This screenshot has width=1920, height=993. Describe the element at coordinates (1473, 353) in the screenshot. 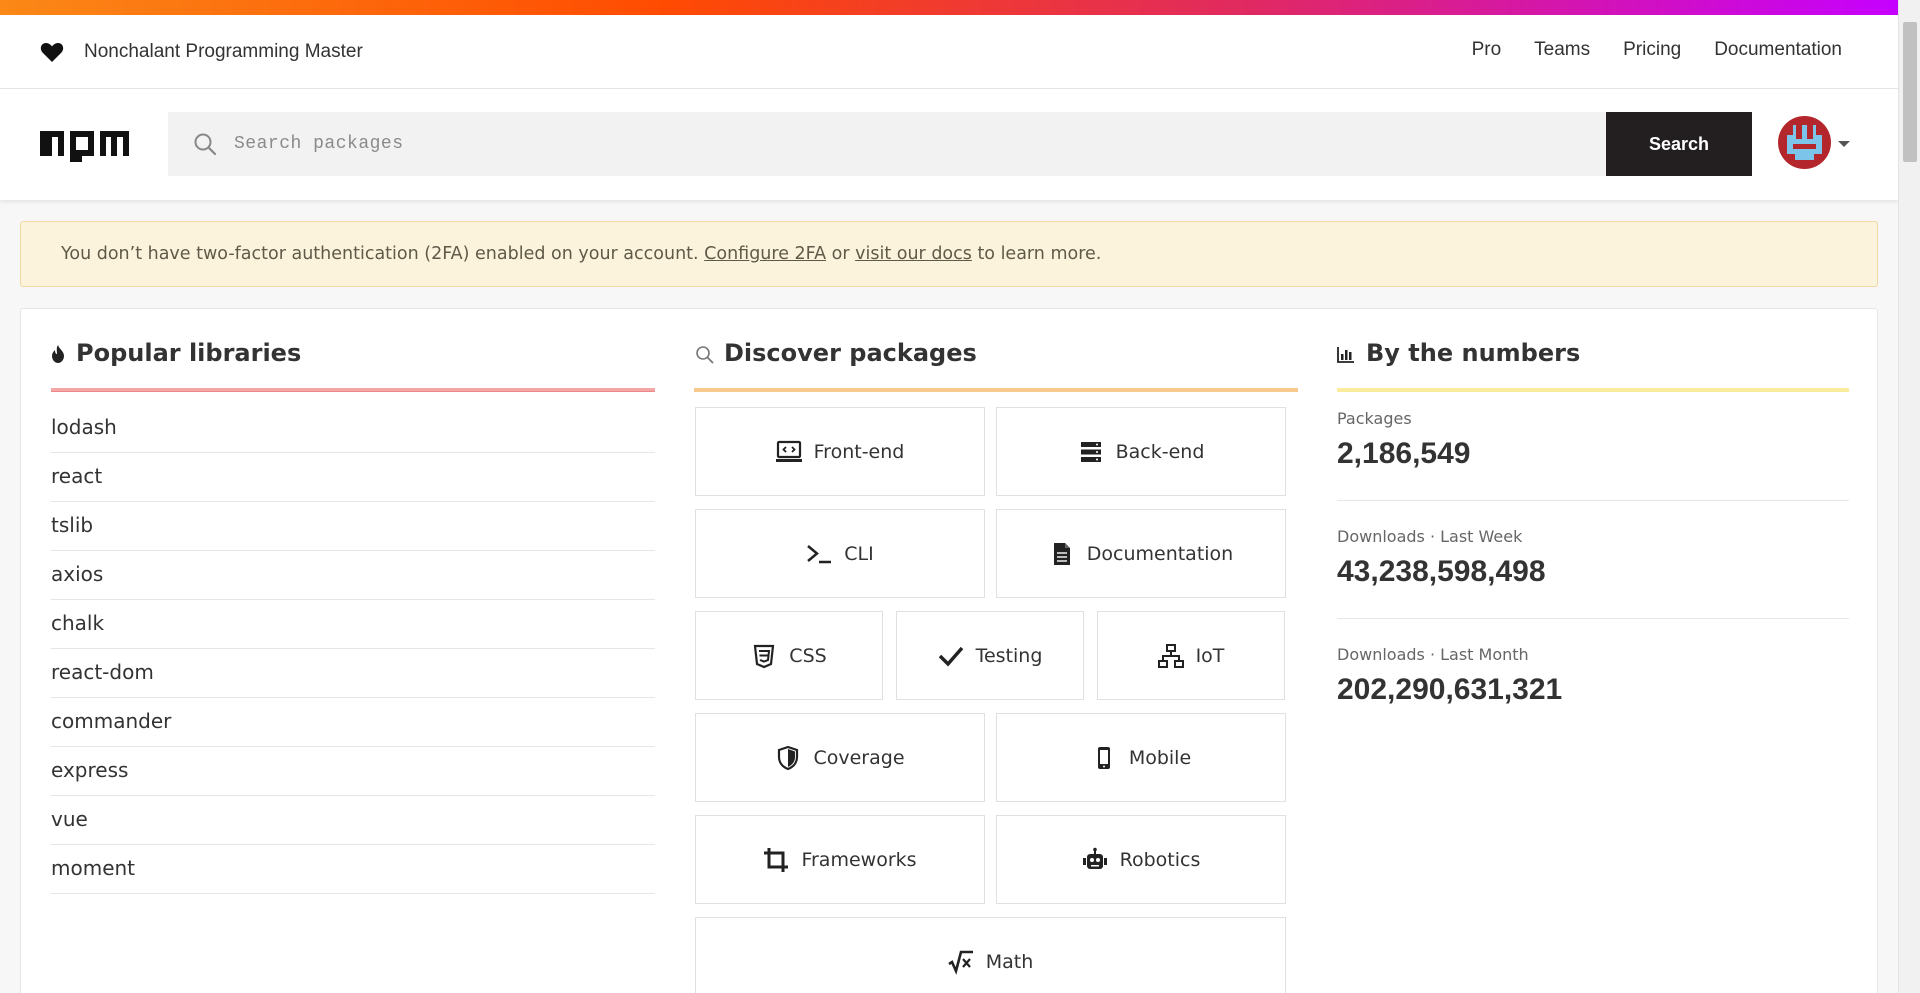

I see `by-the-numbers-title: By the numbers` at that location.